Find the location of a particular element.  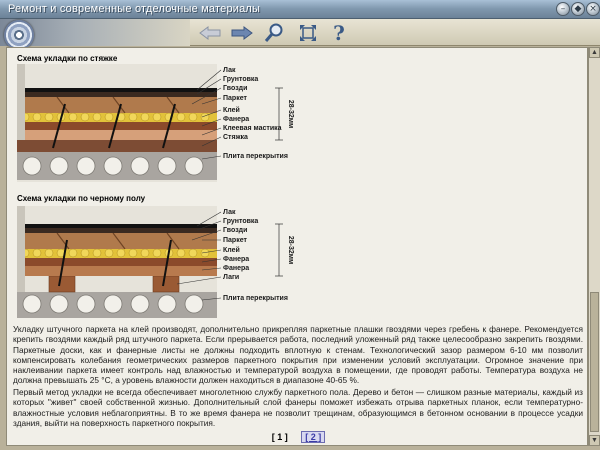

screed is located at coordinates (117, 146).